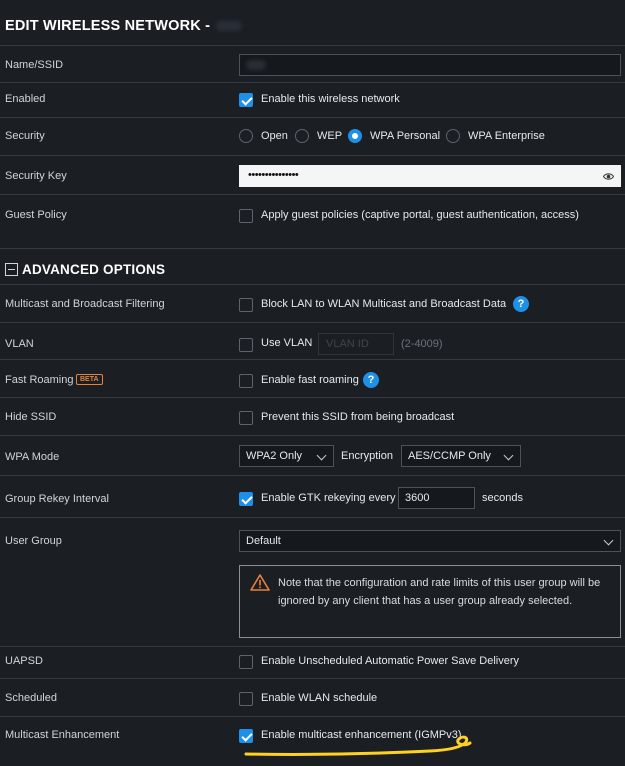 The width and height of the screenshot is (625, 766). Describe the element at coordinates (358, 745) in the screenshot. I see `highlight-underline` at that location.